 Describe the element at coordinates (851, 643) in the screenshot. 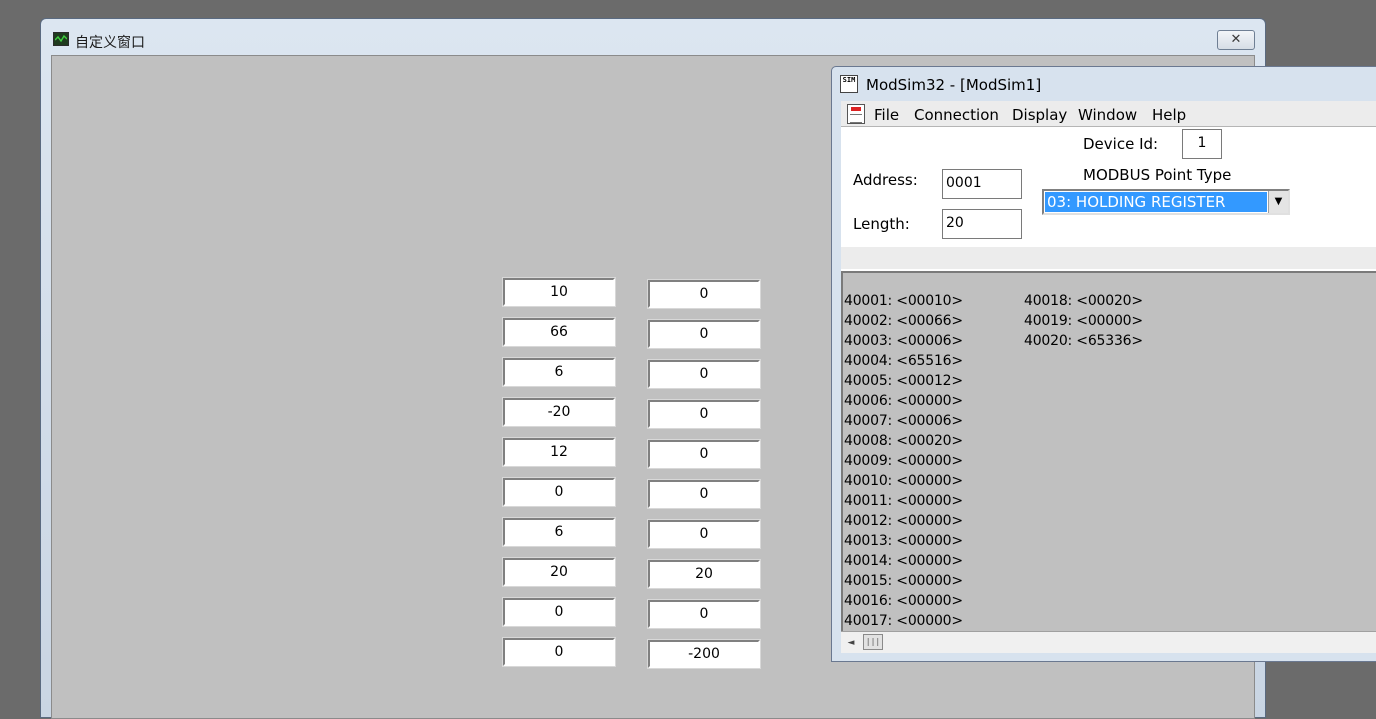

I see `scroll-left-icon: ◄` at that location.